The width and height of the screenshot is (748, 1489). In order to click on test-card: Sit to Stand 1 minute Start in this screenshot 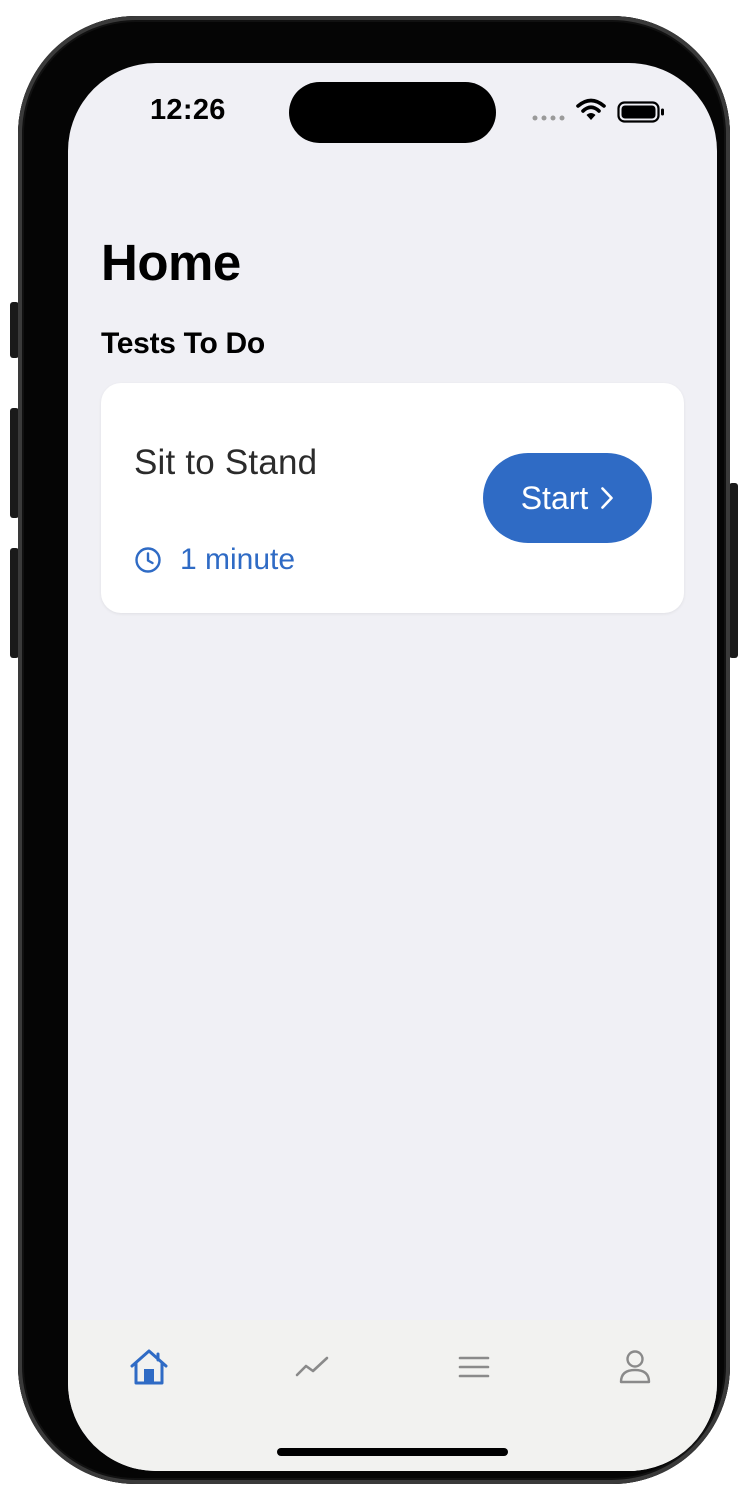, I will do `click(392, 498)`.